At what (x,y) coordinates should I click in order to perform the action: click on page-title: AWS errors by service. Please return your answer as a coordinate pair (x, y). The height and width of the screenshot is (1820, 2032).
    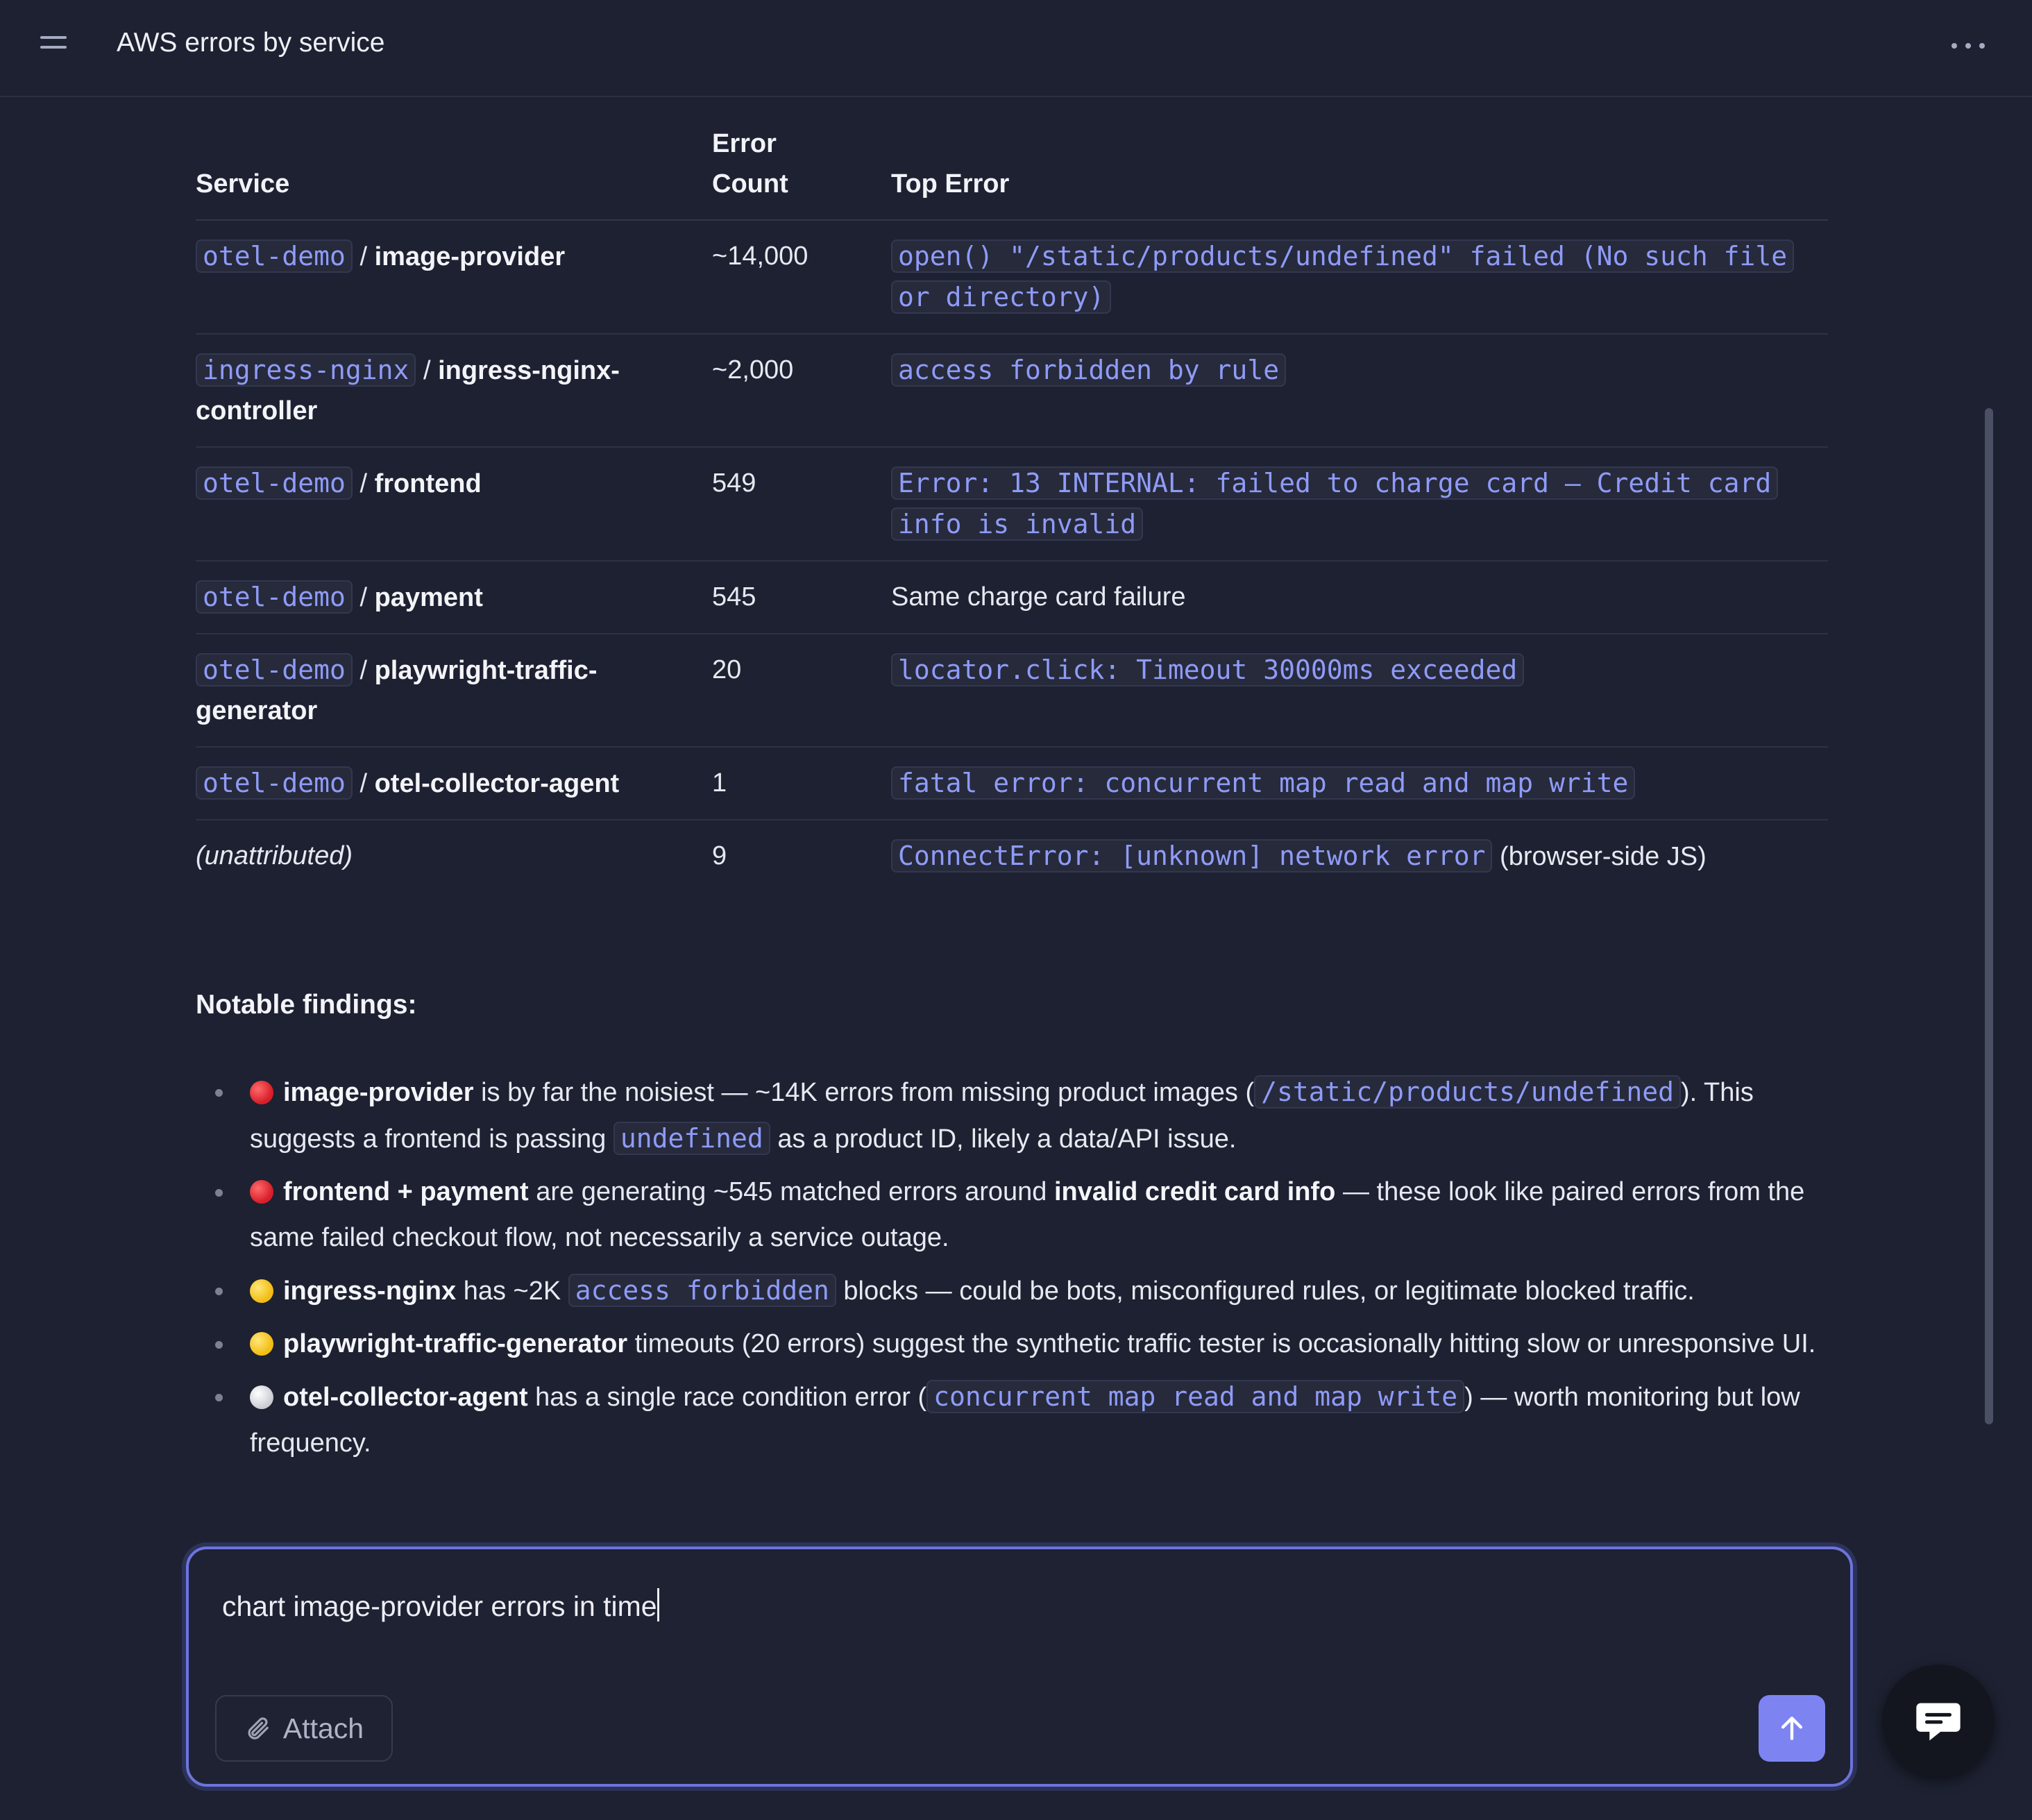
    Looking at the image, I should click on (251, 43).